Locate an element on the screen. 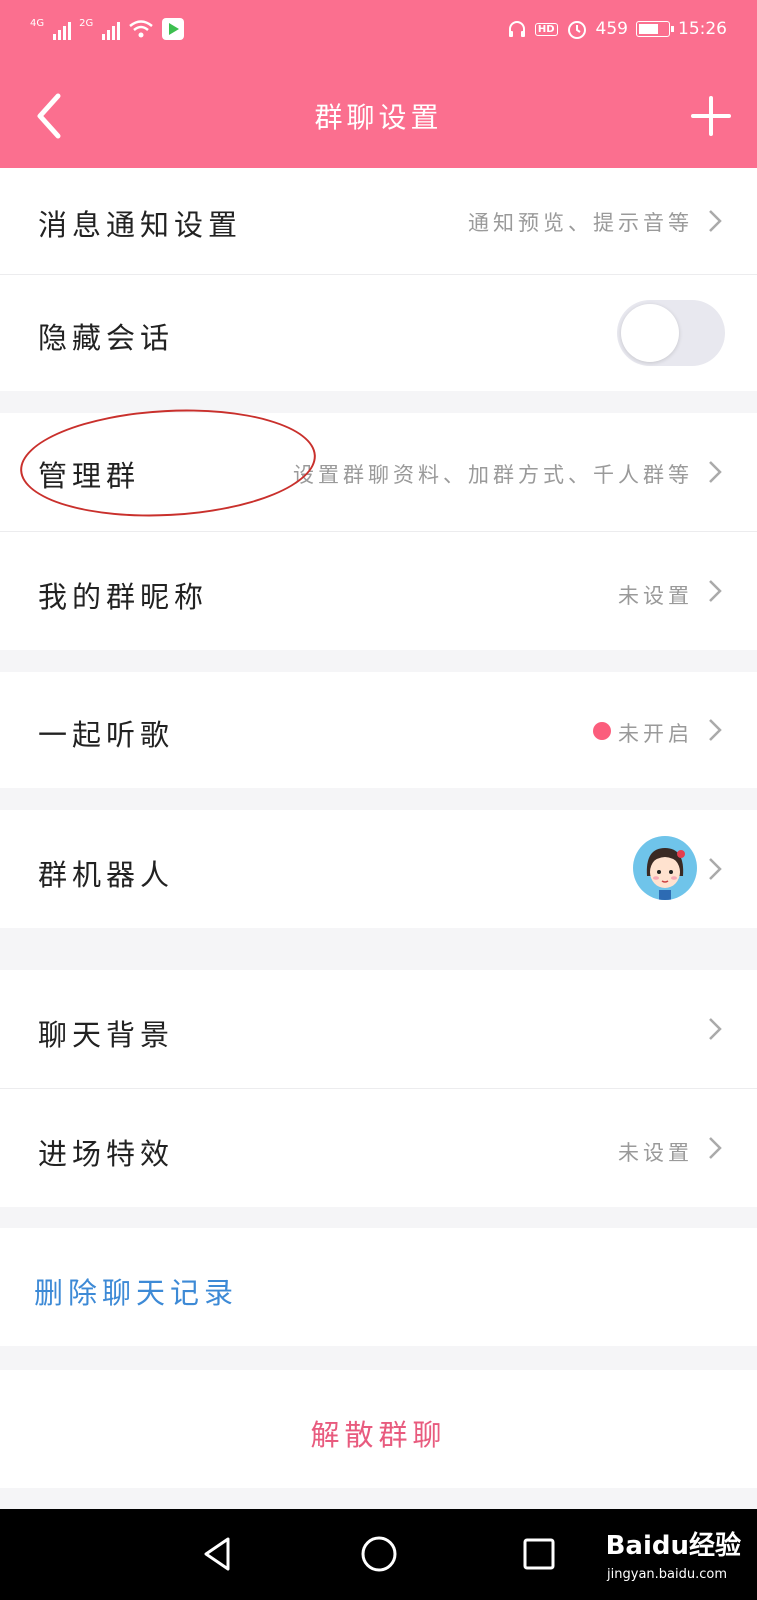  recents-square-icon is located at coordinates (539, 1554).